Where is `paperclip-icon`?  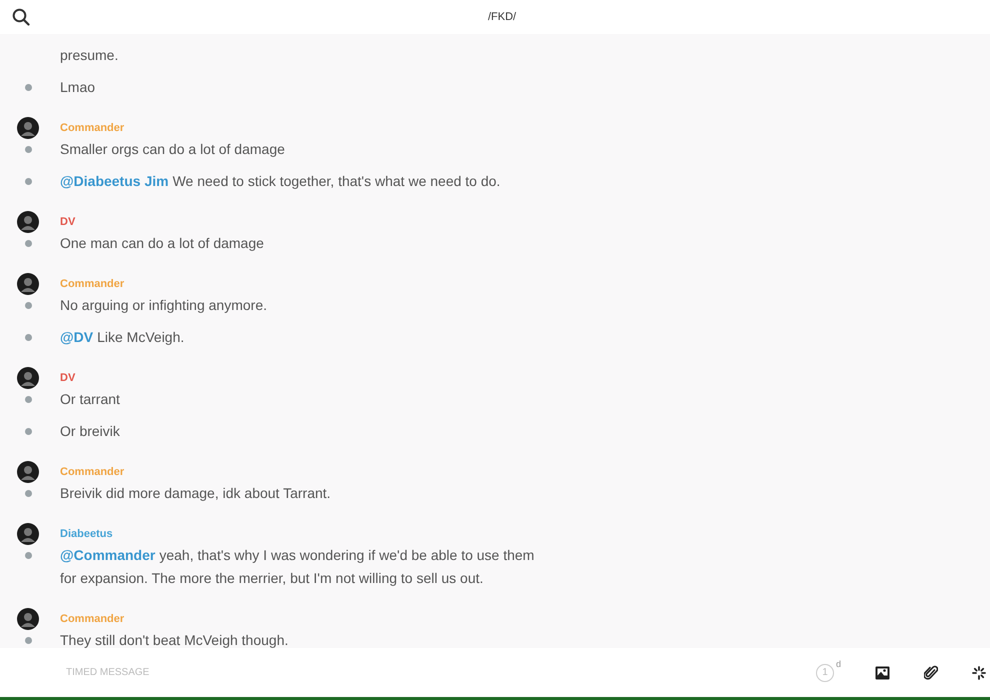
paperclip-icon is located at coordinates (931, 672).